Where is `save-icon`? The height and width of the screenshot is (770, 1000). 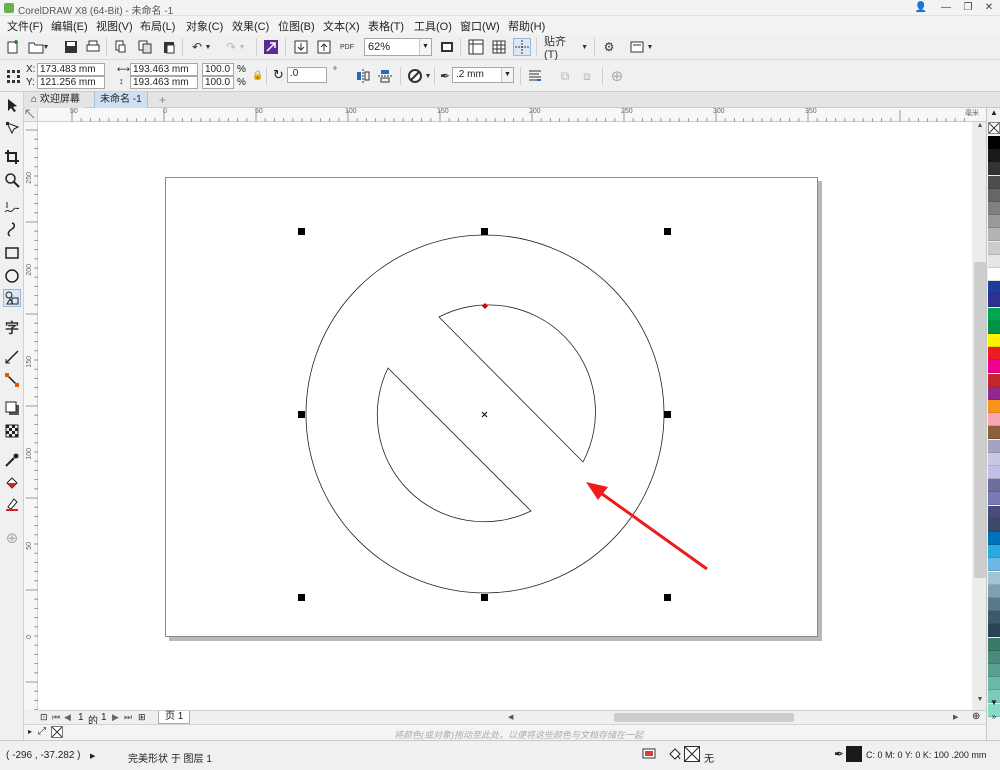
save-icon is located at coordinates (71, 47).